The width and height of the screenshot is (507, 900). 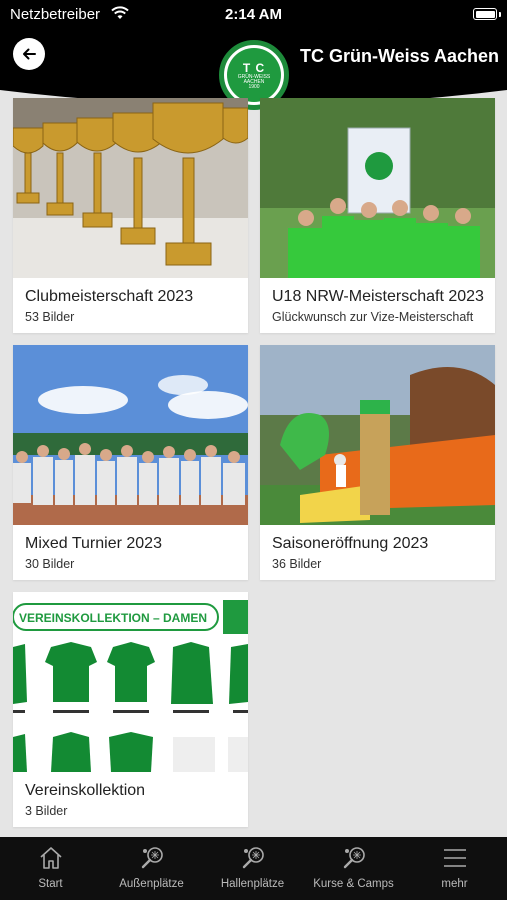 What do you see at coordinates (500, 14) in the screenshot?
I see `battery-tip` at bounding box center [500, 14].